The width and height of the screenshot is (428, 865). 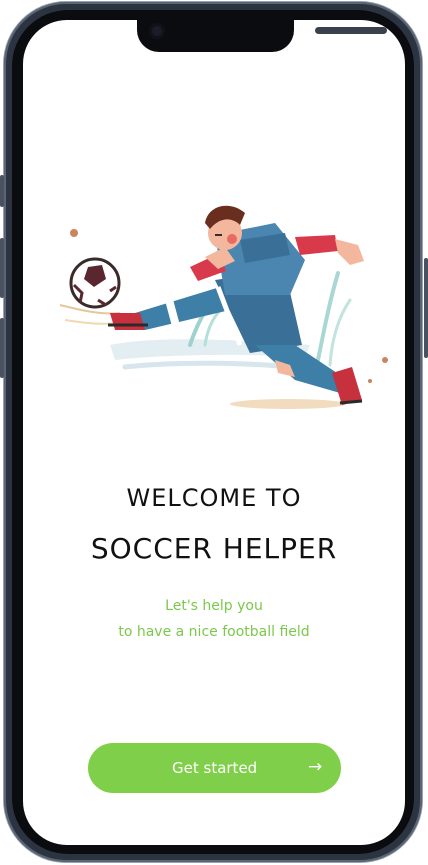 I want to click on subtitle-line-2: to have a nice football field, so click(x=214, y=632).